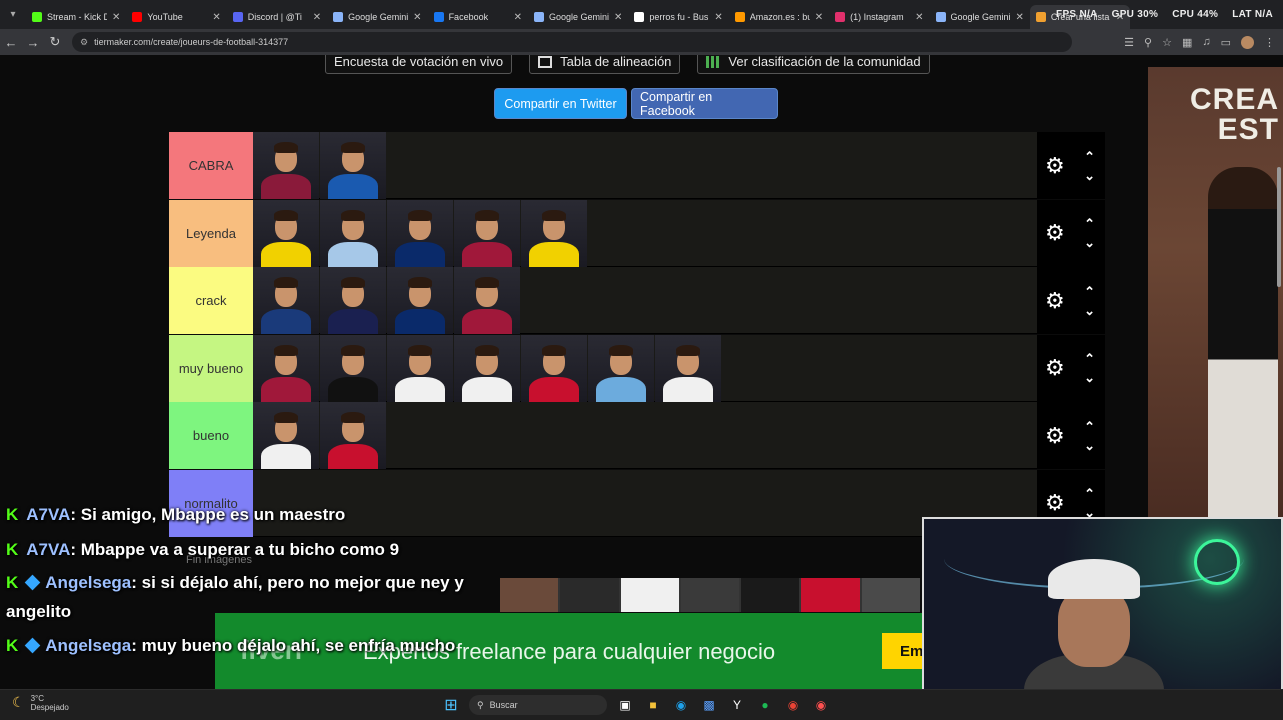 The height and width of the screenshot is (720, 1283). I want to click on forward-icon: →, so click(33, 42).